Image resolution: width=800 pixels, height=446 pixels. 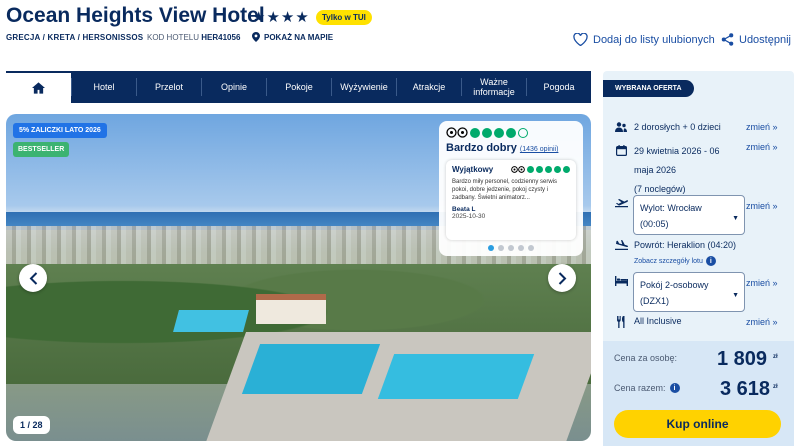 What do you see at coordinates (299, 37) in the screenshot?
I see `show-on-map-label: POKAŻ NA MAPIE` at bounding box center [299, 37].